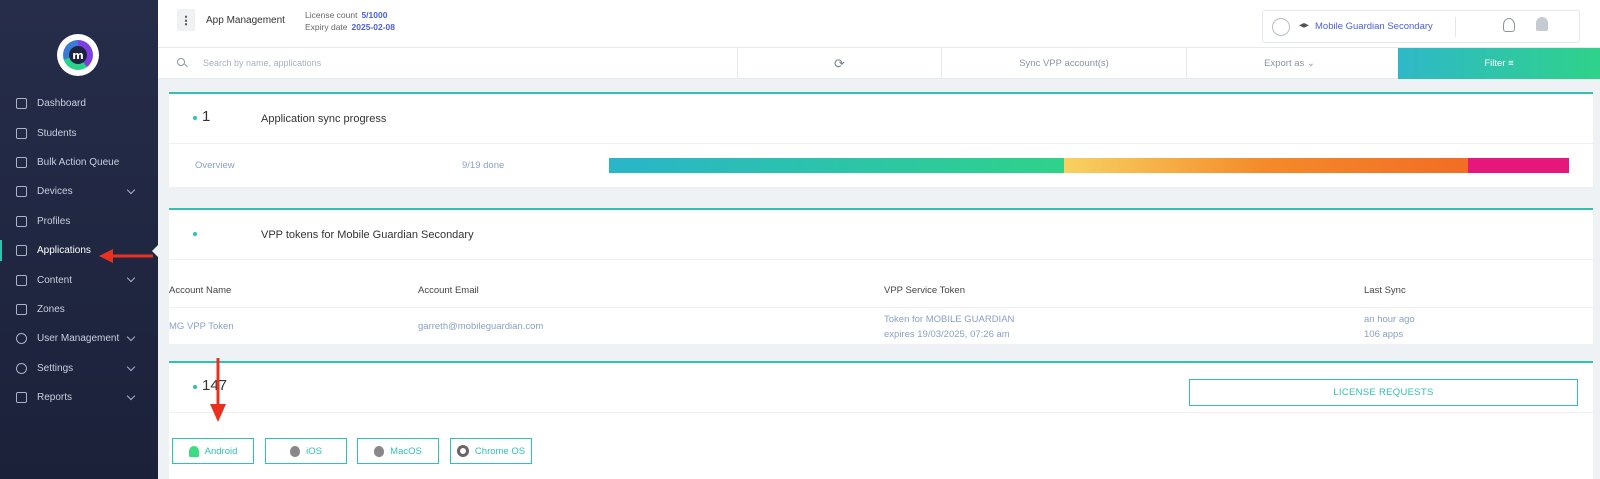 The image size is (1600, 479). I want to click on sidebar-item-label: Content, so click(55, 280).